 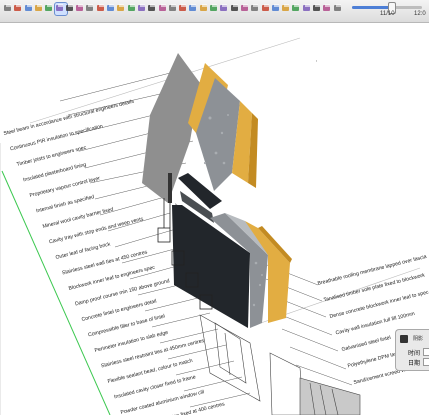 What do you see at coordinates (275, 7) in the screenshot?
I see `shaded-style-icon` at bounding box center [275, 7].